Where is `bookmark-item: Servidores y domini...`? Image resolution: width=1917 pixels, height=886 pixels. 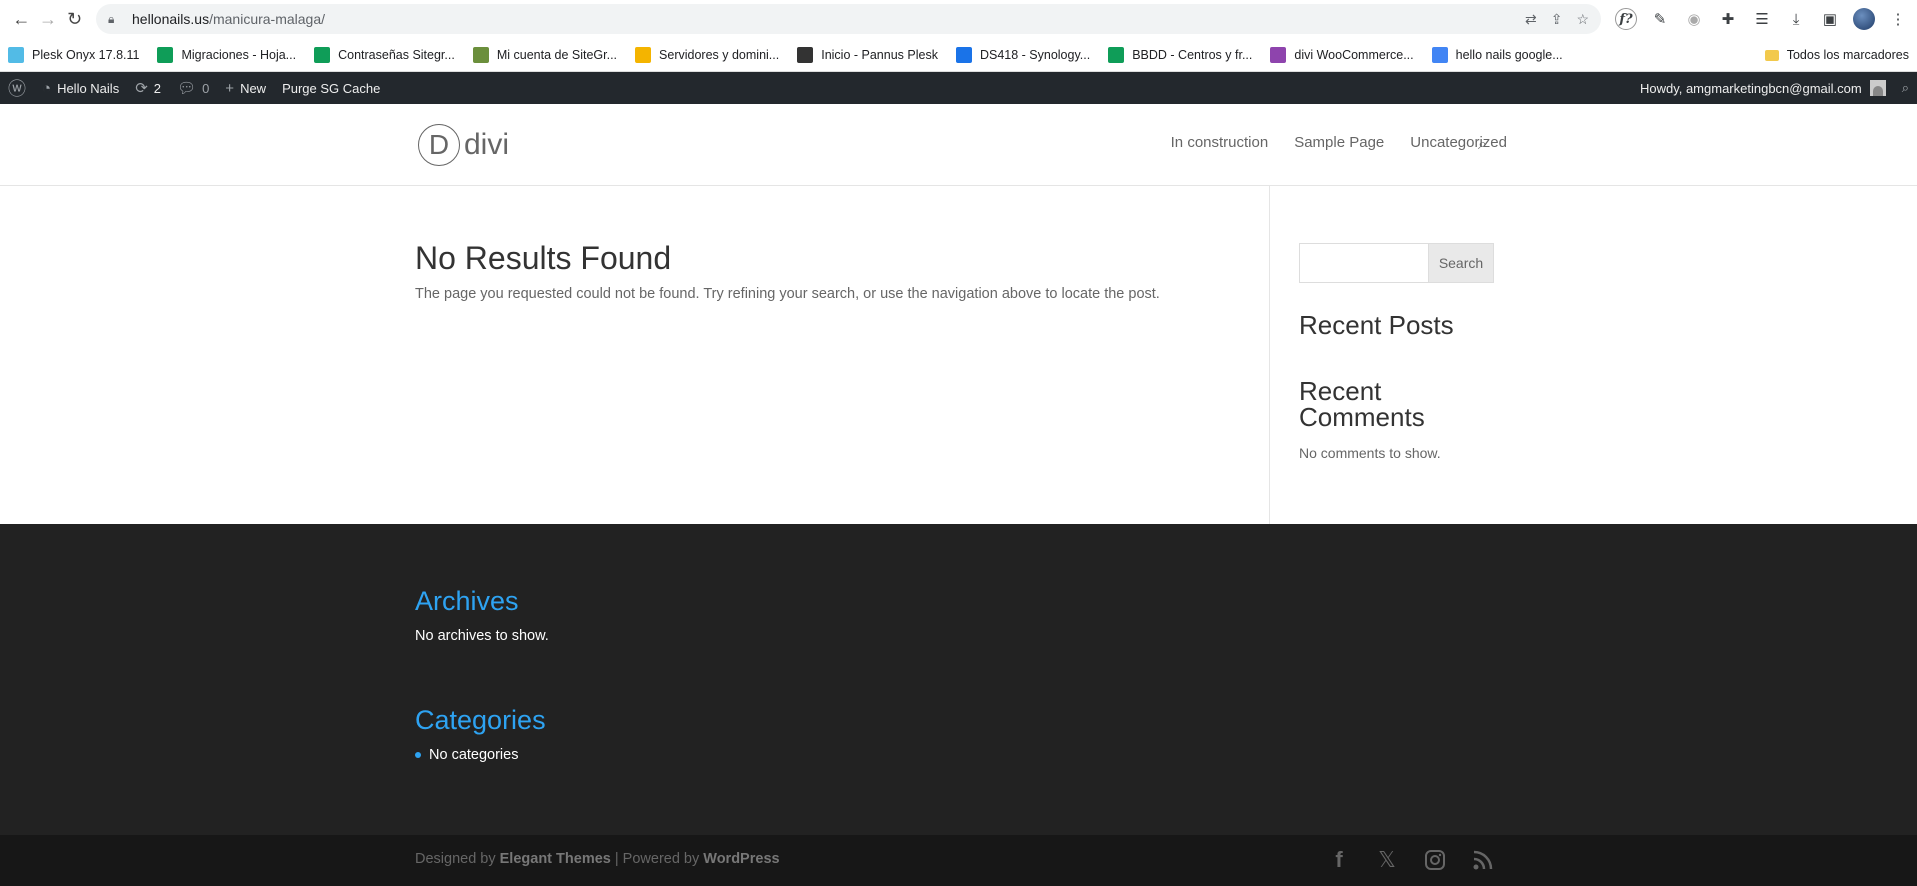
bookmark-item: Servidores y domini... is located at coordinates (707, 55).